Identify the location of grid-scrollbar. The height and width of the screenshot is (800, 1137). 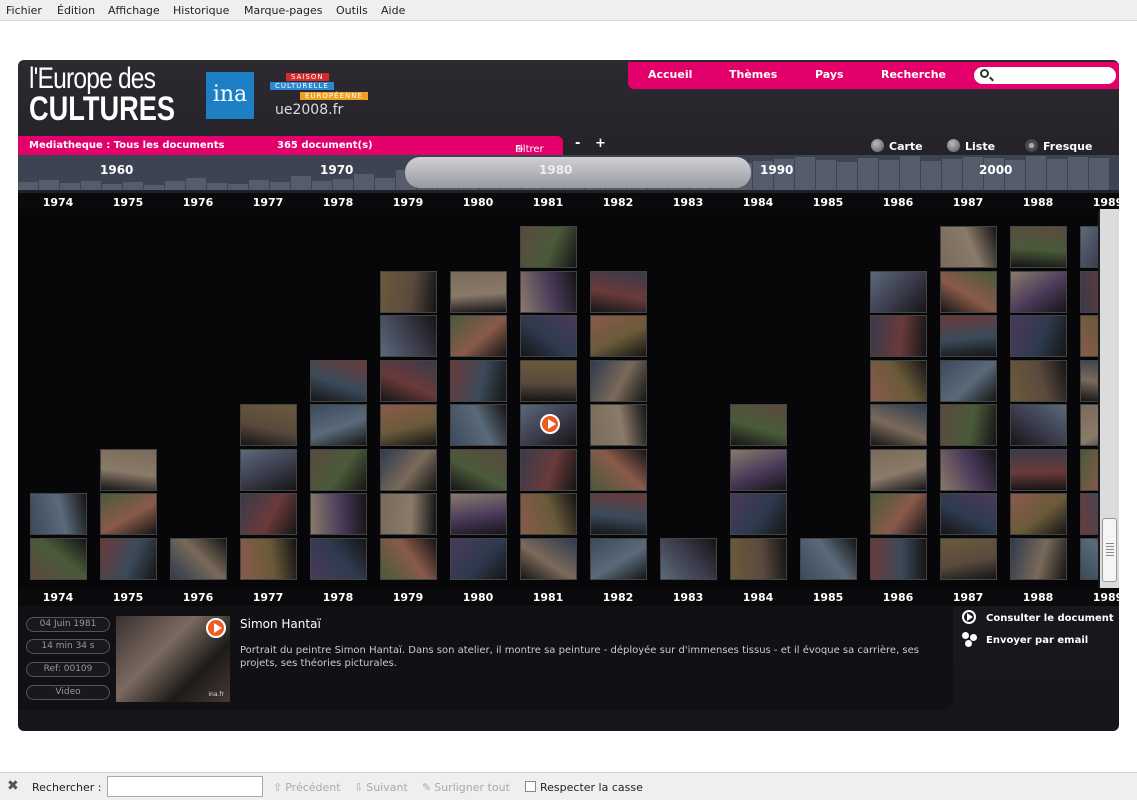
(1109, 398).